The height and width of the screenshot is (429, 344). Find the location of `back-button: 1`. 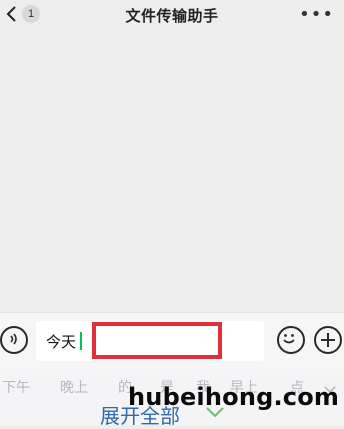

back-button: 1 is located at coordinates (22, 14).